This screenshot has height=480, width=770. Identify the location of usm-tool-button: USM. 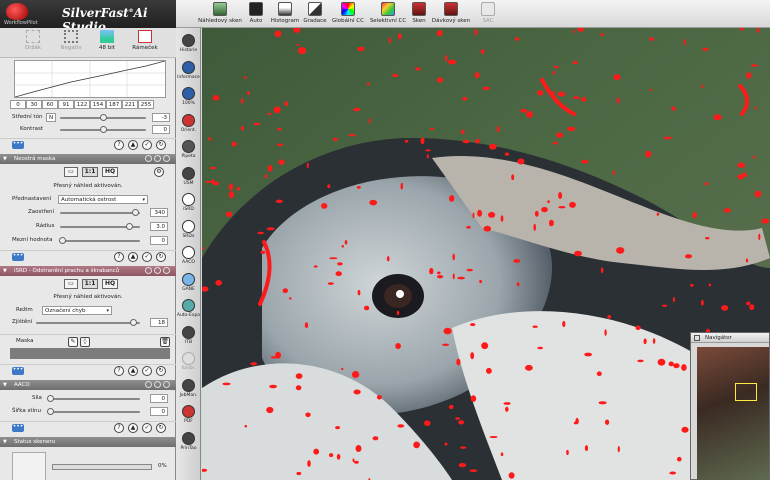
(188, 176).